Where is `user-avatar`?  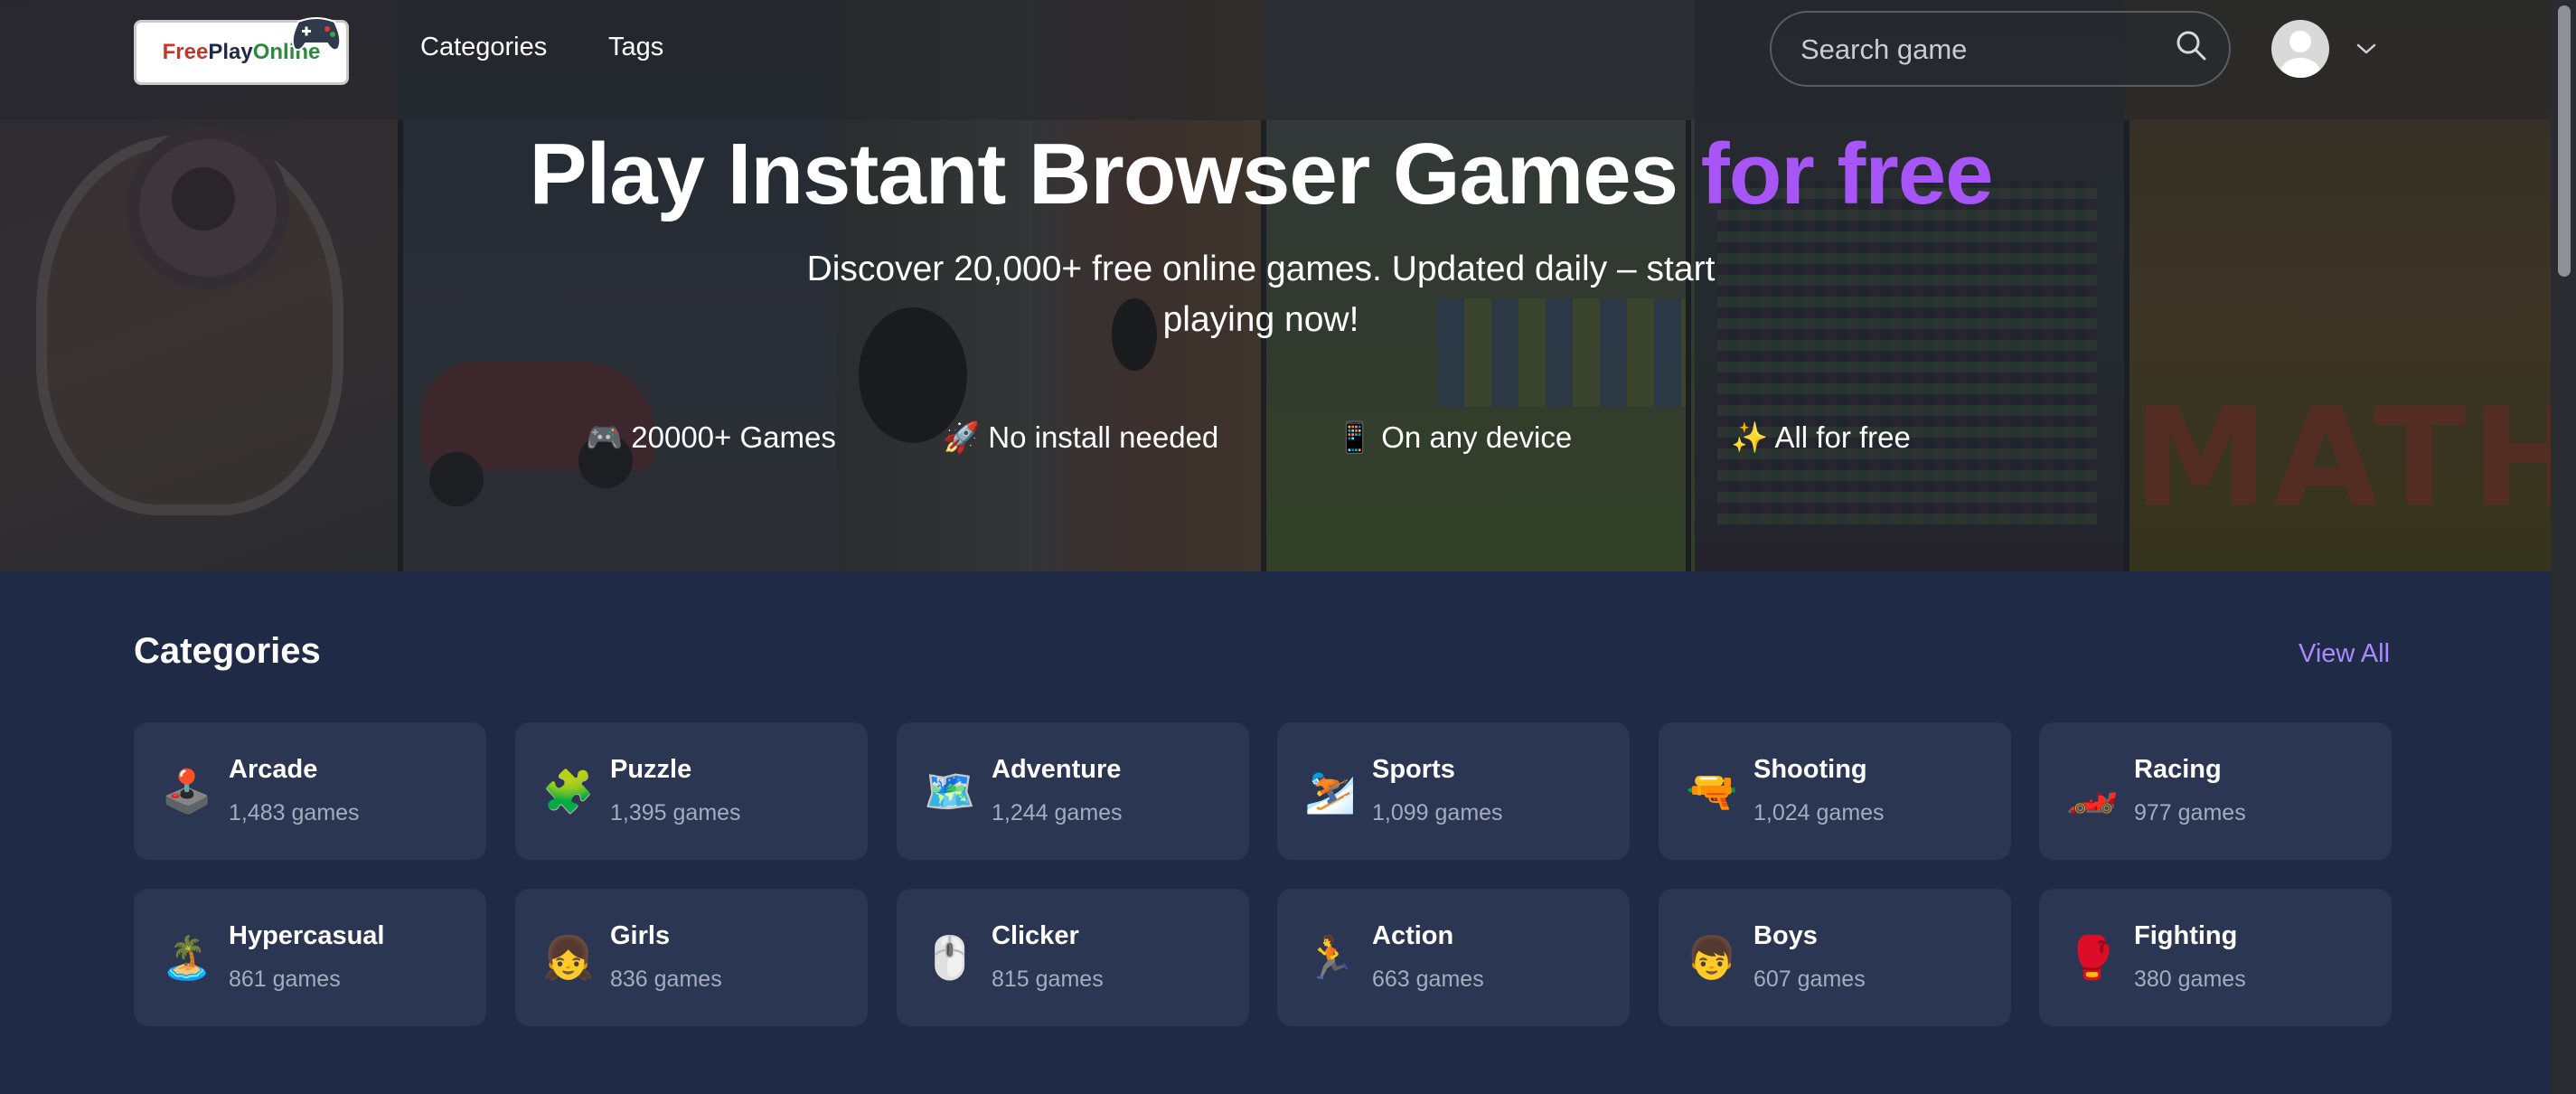
user-avatar is located at coordinates (2300, 49).